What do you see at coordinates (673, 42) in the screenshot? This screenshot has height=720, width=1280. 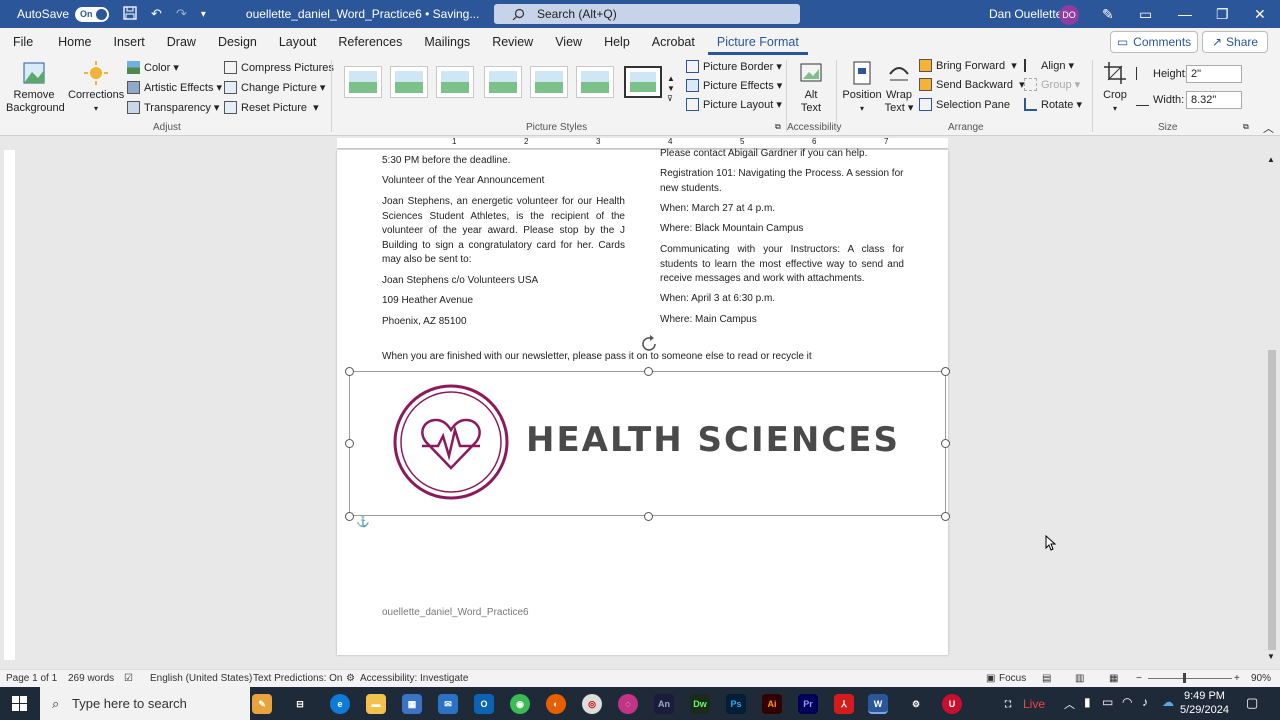 I see `tab-acrobat: Acrobat` at bounding box center [673, 42].